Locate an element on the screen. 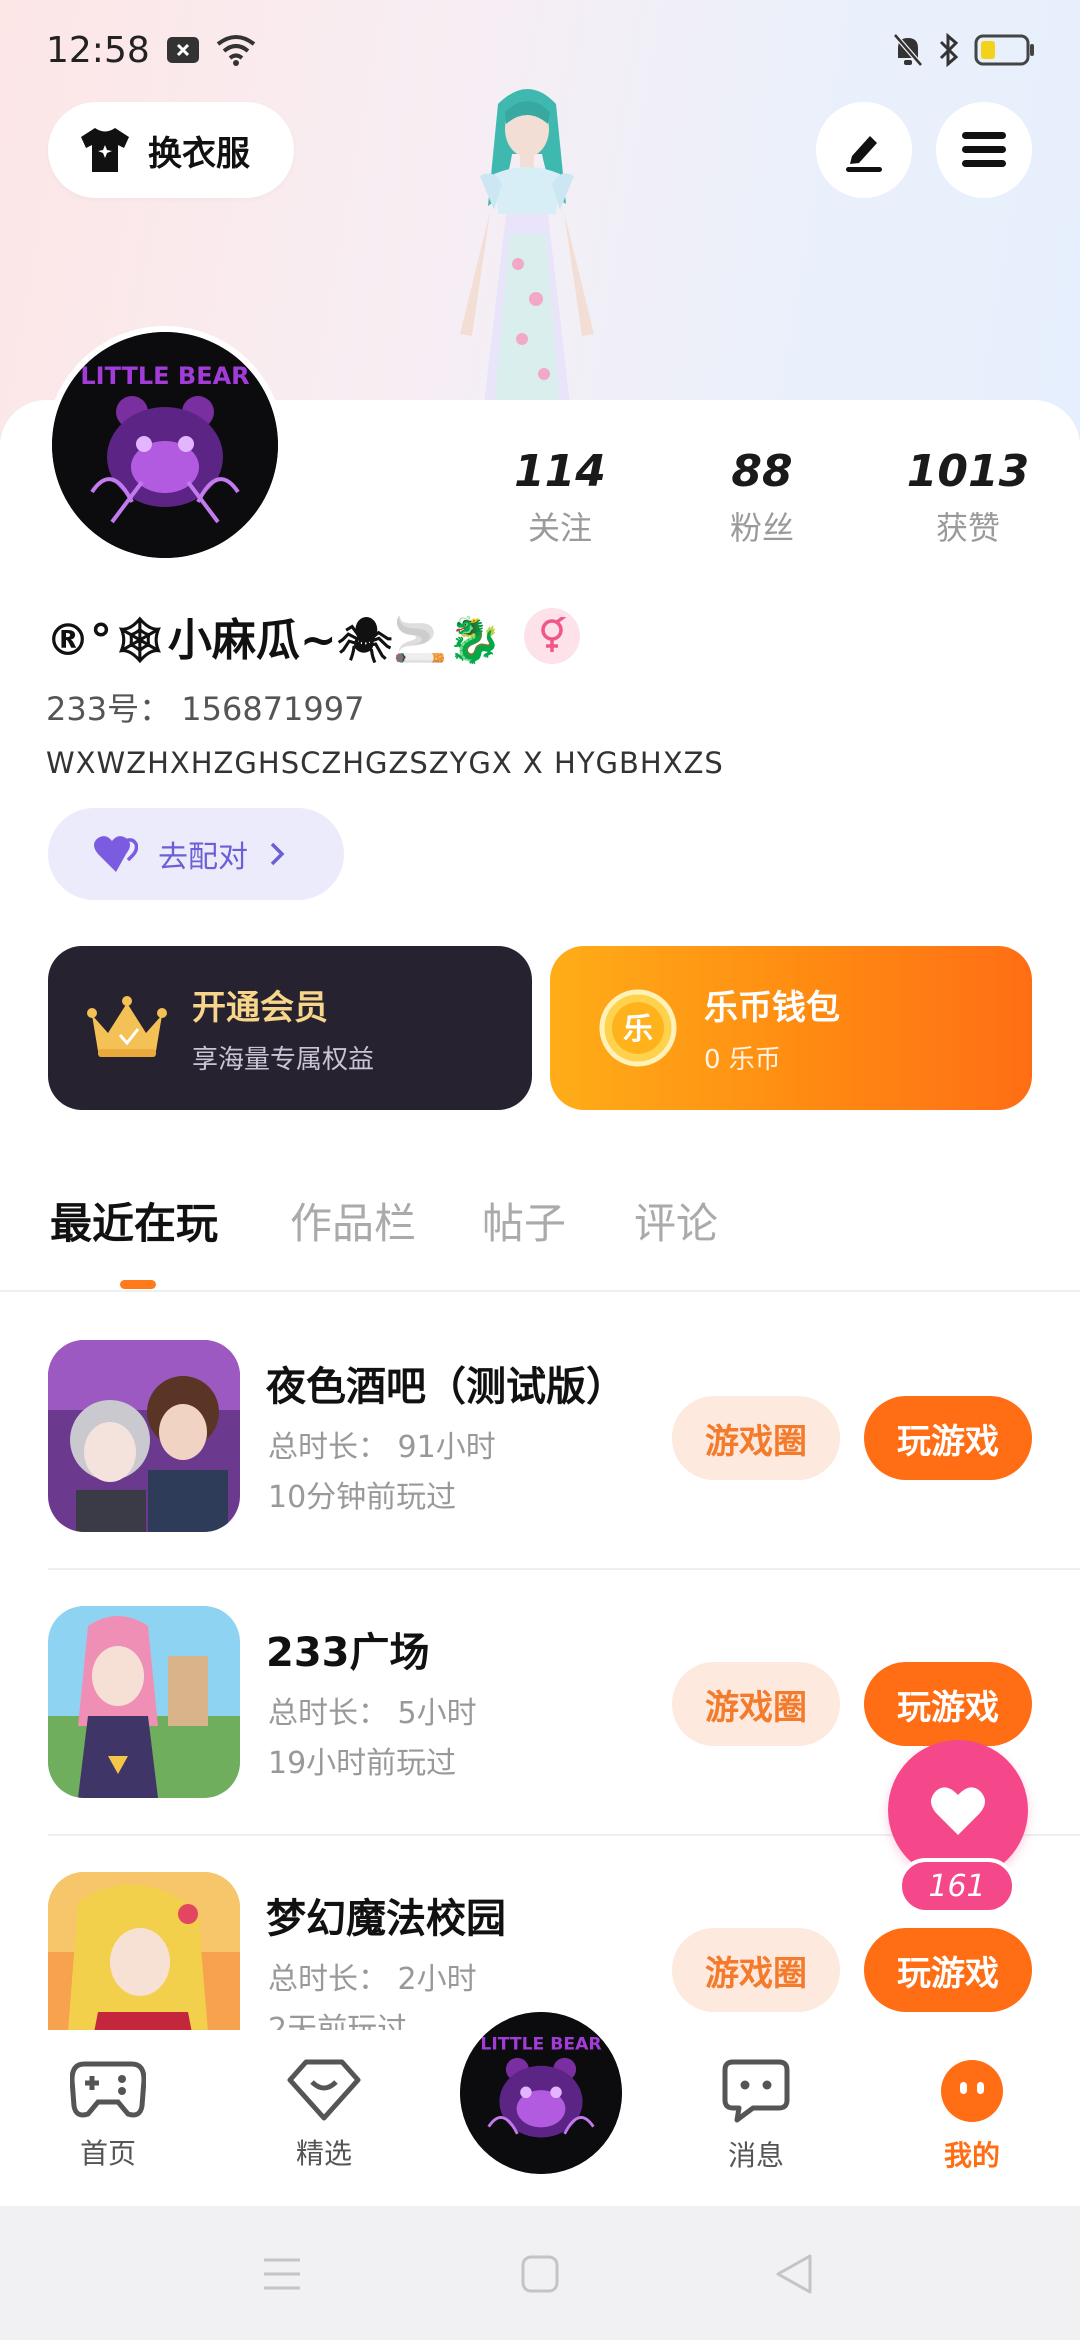  menu-button is located at coordinates (984, 150).